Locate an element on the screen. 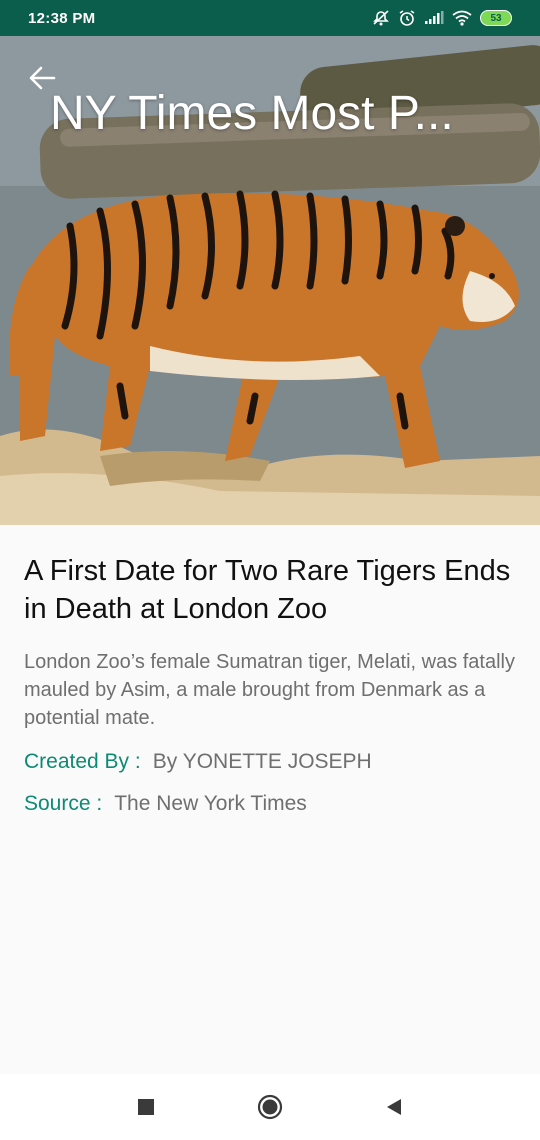 The height and width of the screenshot is (1140, 540). created-by-label: Created By : is located at coordinates (82, 761).